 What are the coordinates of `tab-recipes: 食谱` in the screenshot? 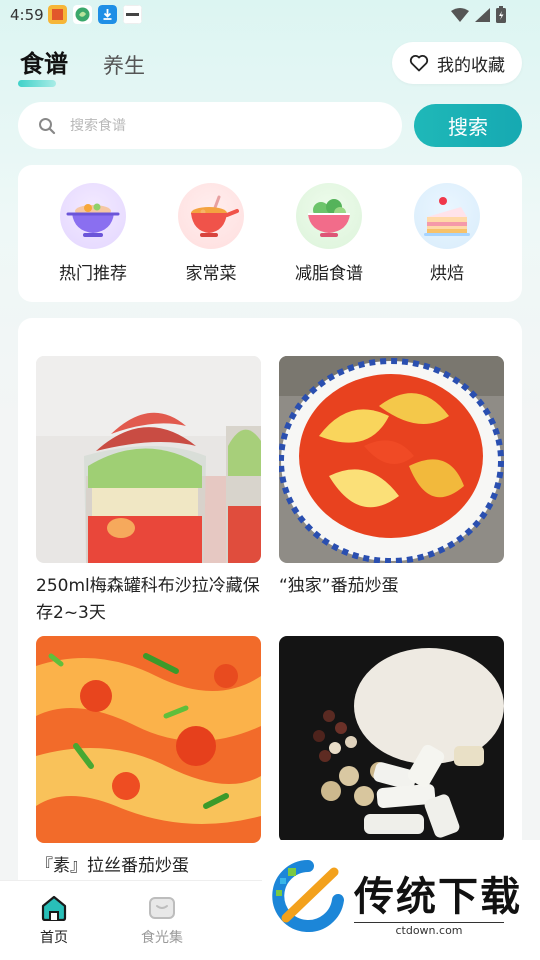 It's located at (43, 65).